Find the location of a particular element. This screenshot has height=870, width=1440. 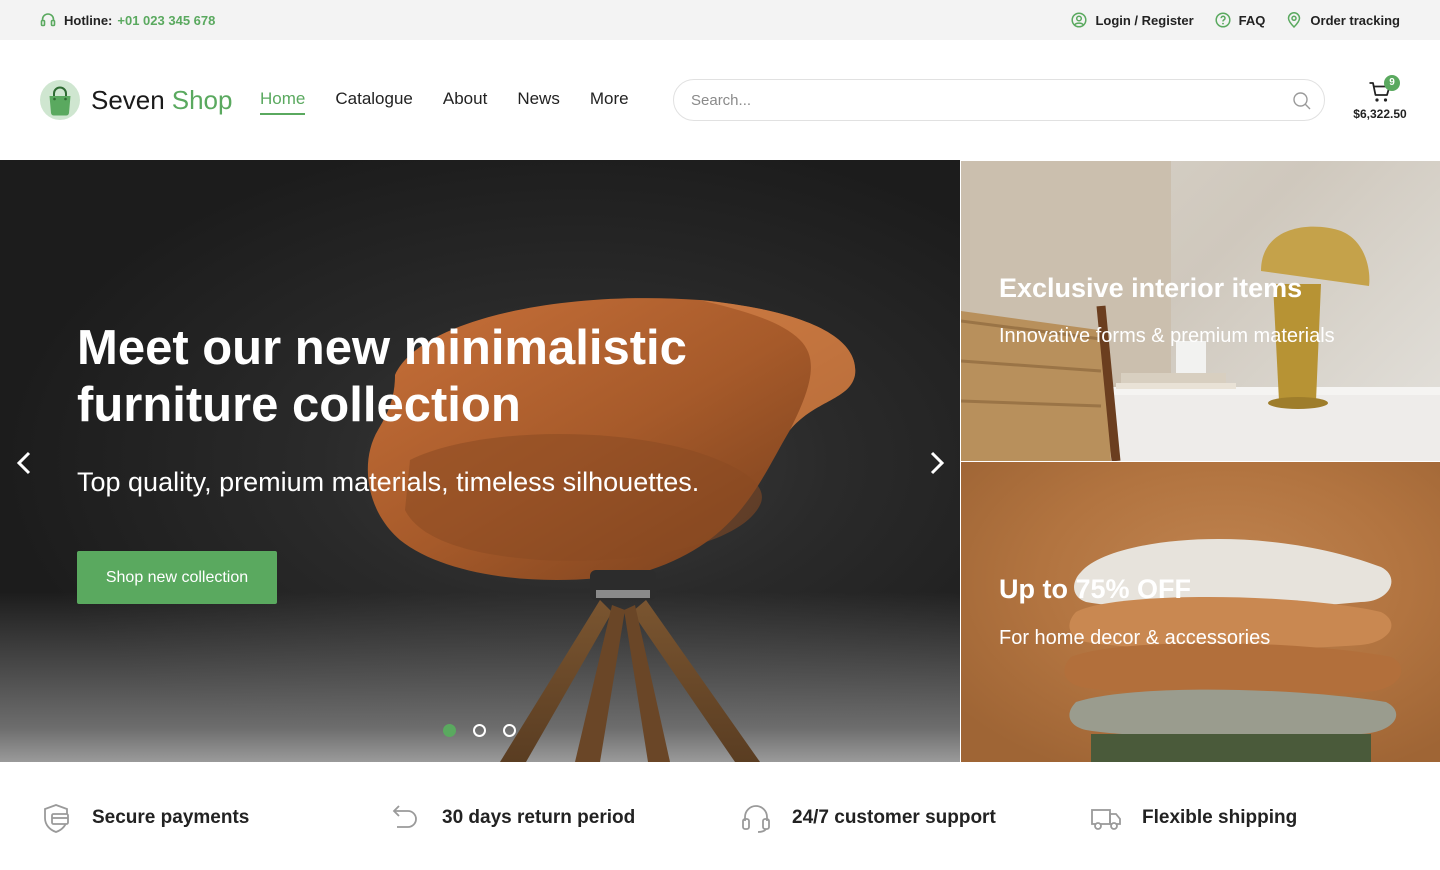

order-tracking-label: Order tracking is located at coordinates (1355, 20).